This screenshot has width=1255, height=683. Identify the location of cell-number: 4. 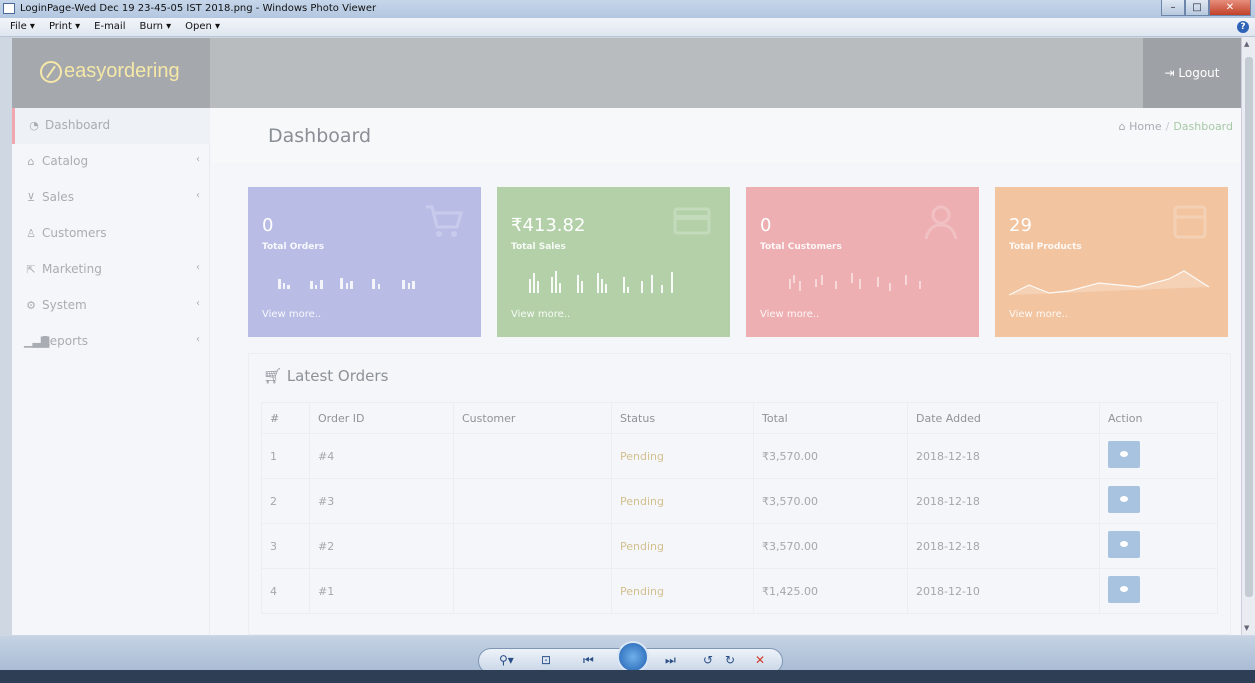
(285, 591).